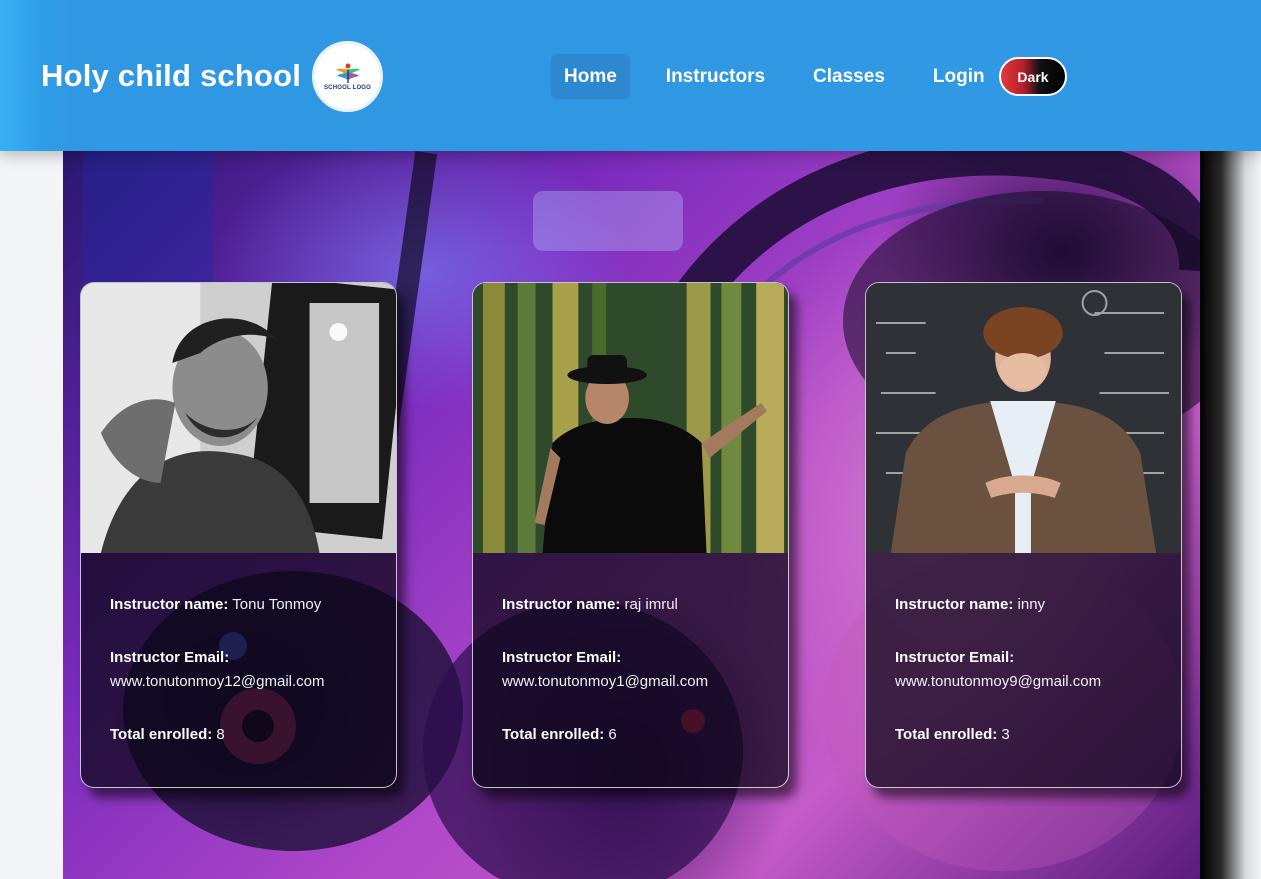 The width and height of the screenshot is (1261, 879). Describe the element at coordinates (998, 681) in the screenshot. I see `instructor-email: www.tonutonmoy9@gmail.com` at that location.